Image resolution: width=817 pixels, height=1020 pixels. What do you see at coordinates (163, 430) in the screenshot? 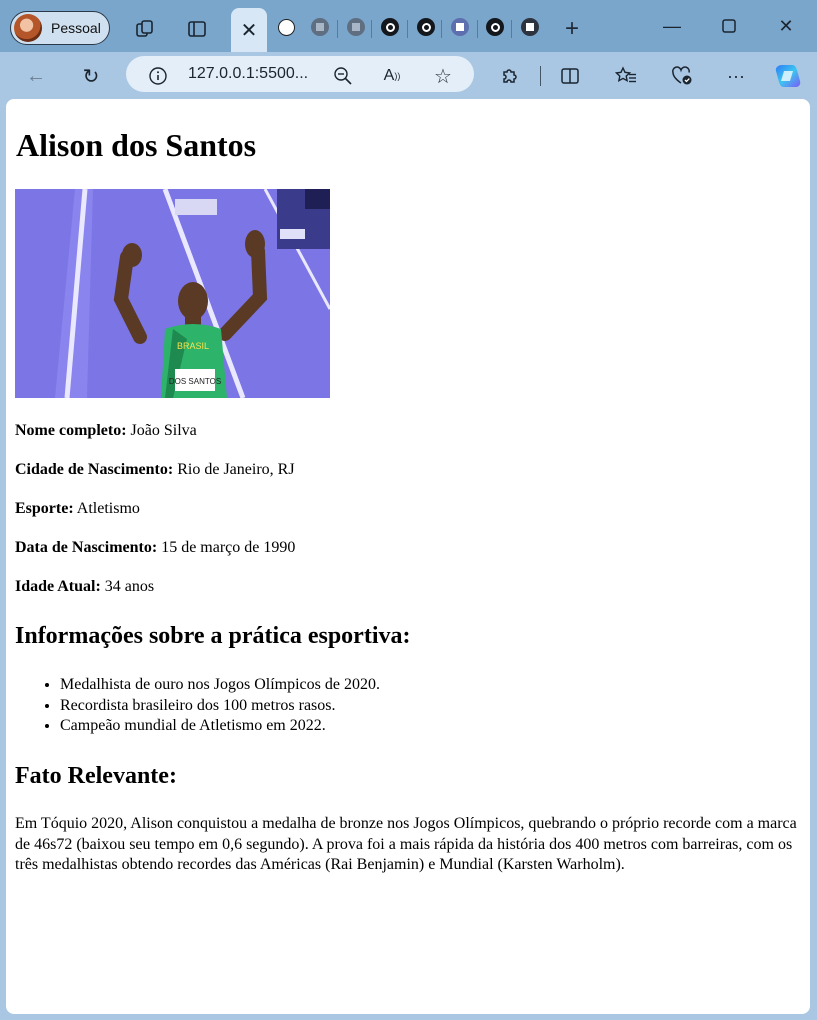
I see `detail-value: João Silva` at bounding box center [163, 430].